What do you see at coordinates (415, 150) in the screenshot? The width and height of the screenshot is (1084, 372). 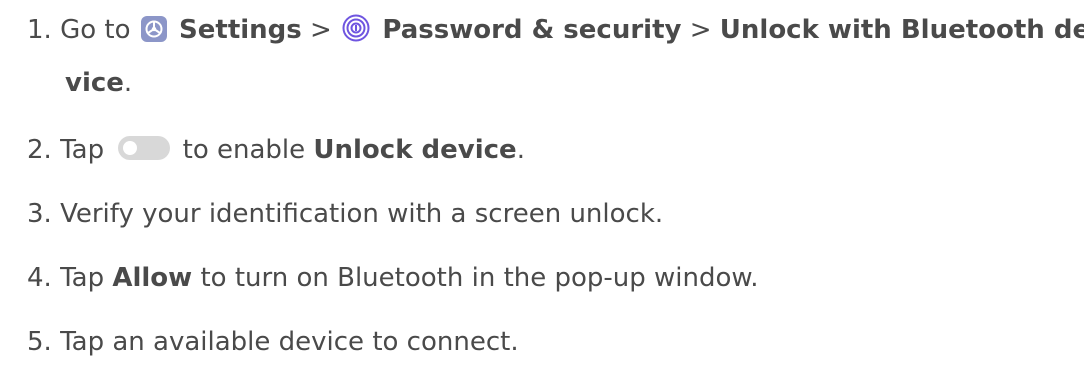 I see `unlock-device-label: Unlock device` at bounding box center [415, 150].